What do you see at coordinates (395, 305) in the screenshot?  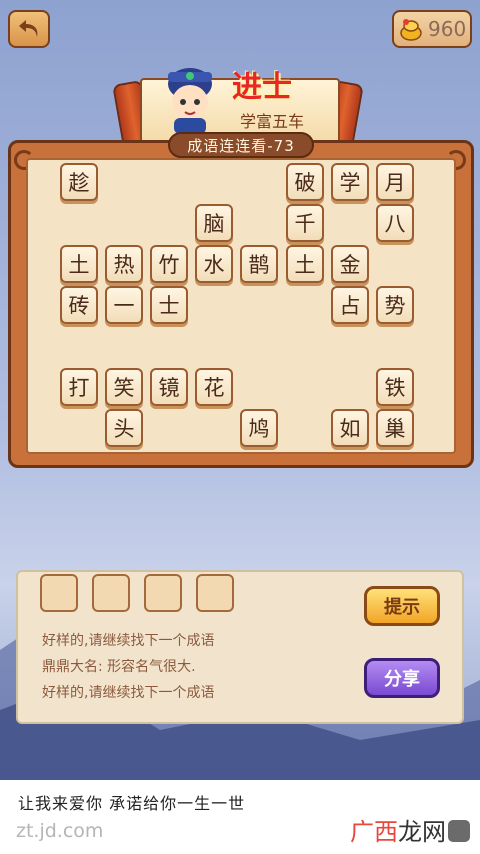 I see `char-tile: 势` at bounding box center [395, 305].